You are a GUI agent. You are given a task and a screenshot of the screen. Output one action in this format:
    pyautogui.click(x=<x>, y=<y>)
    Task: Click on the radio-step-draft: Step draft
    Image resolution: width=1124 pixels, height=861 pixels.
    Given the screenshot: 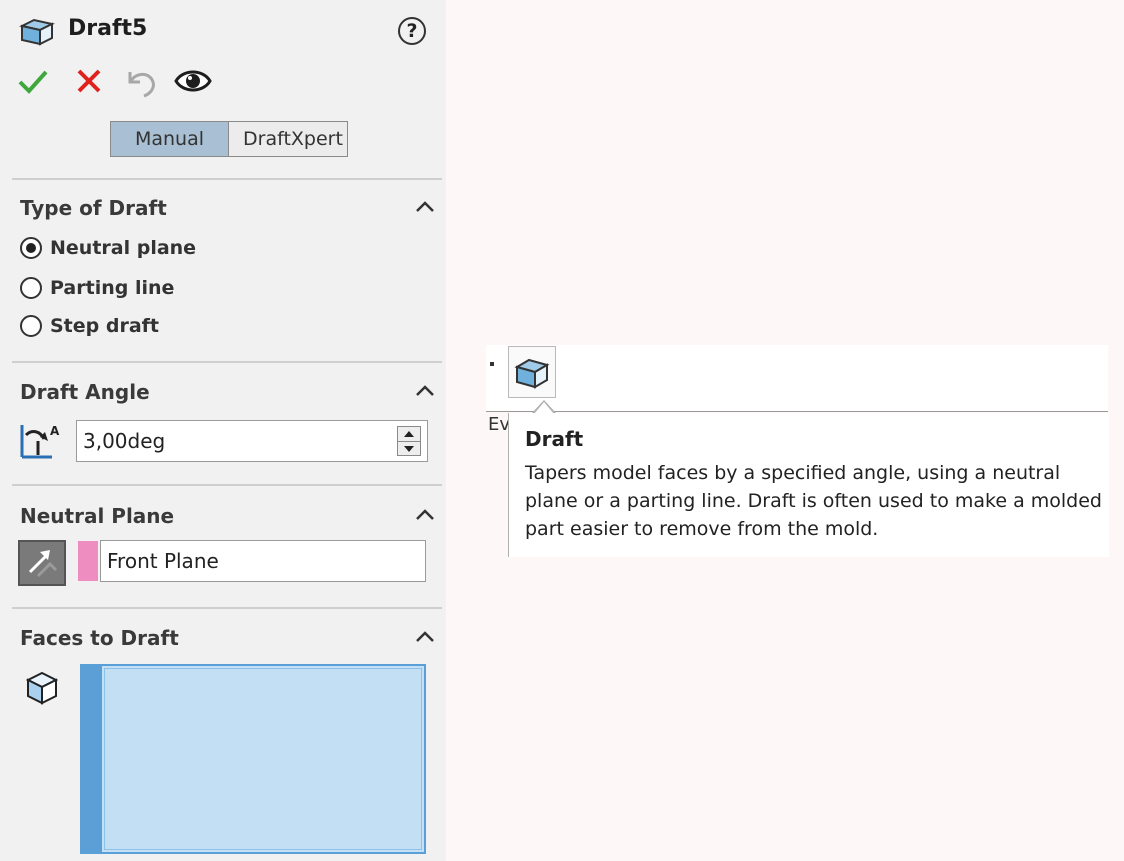 What is the action you would take?
    pyautogui.click(x=89, y=326)
    